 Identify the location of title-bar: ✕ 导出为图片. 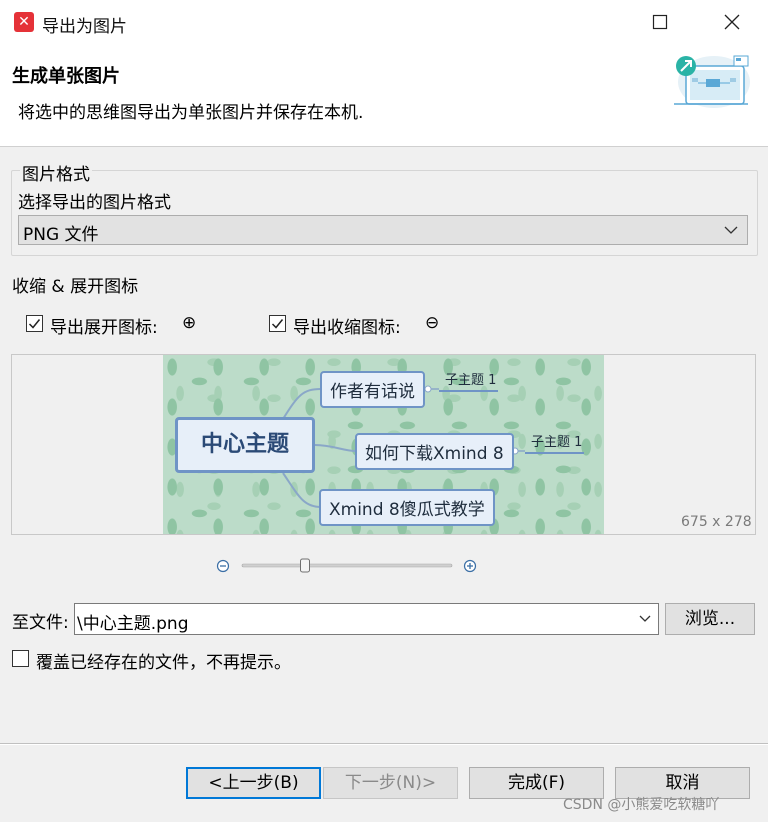
(384, 23).